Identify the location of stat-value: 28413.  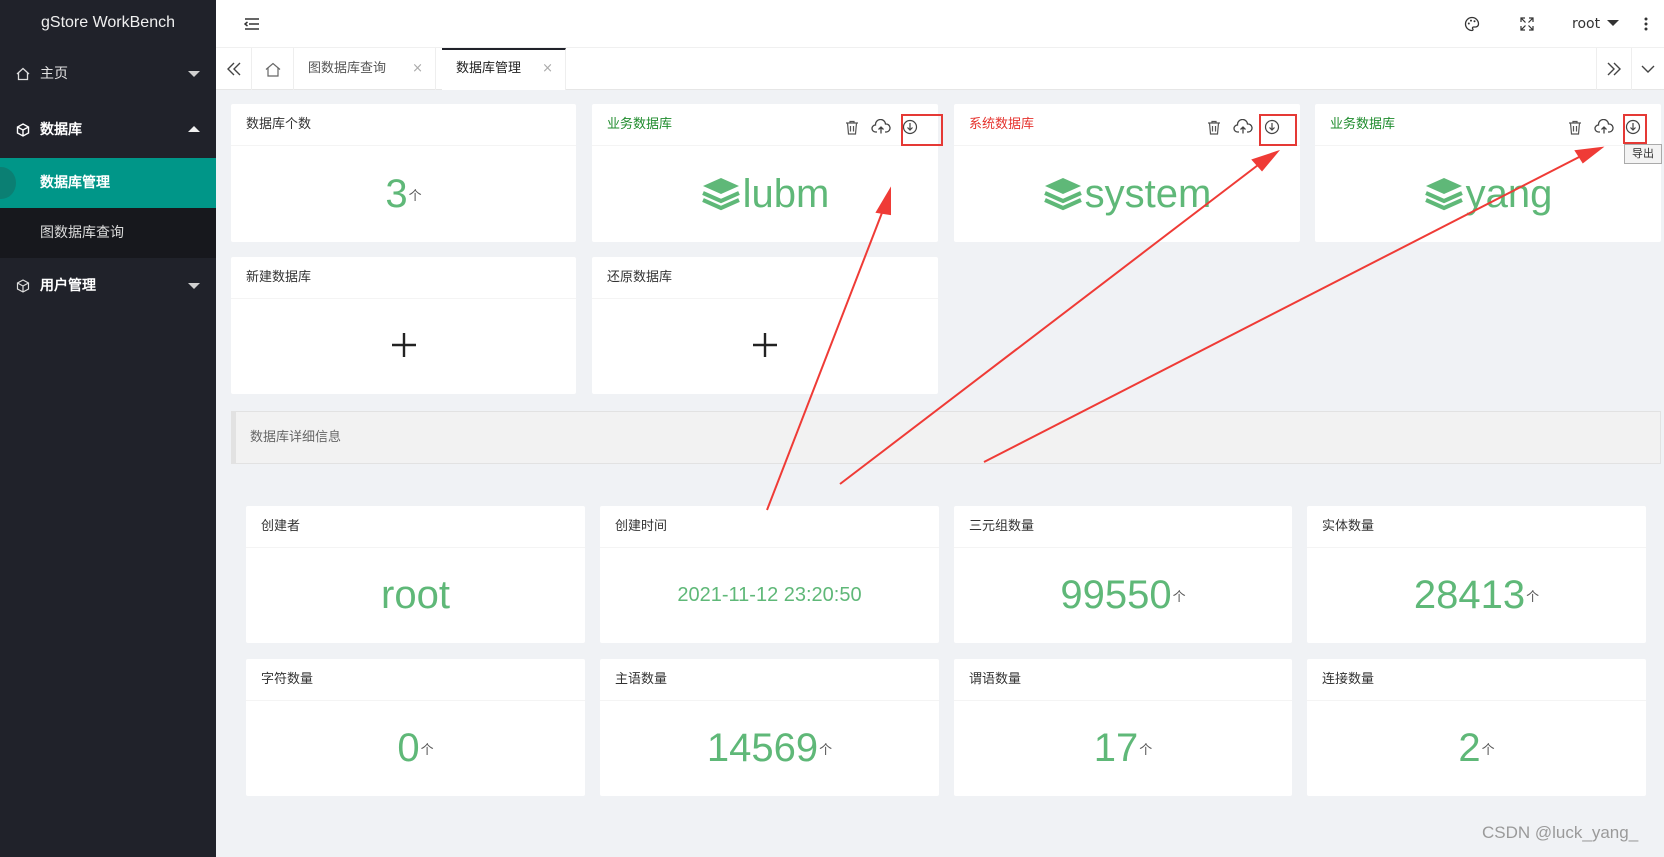
(1469, 595).